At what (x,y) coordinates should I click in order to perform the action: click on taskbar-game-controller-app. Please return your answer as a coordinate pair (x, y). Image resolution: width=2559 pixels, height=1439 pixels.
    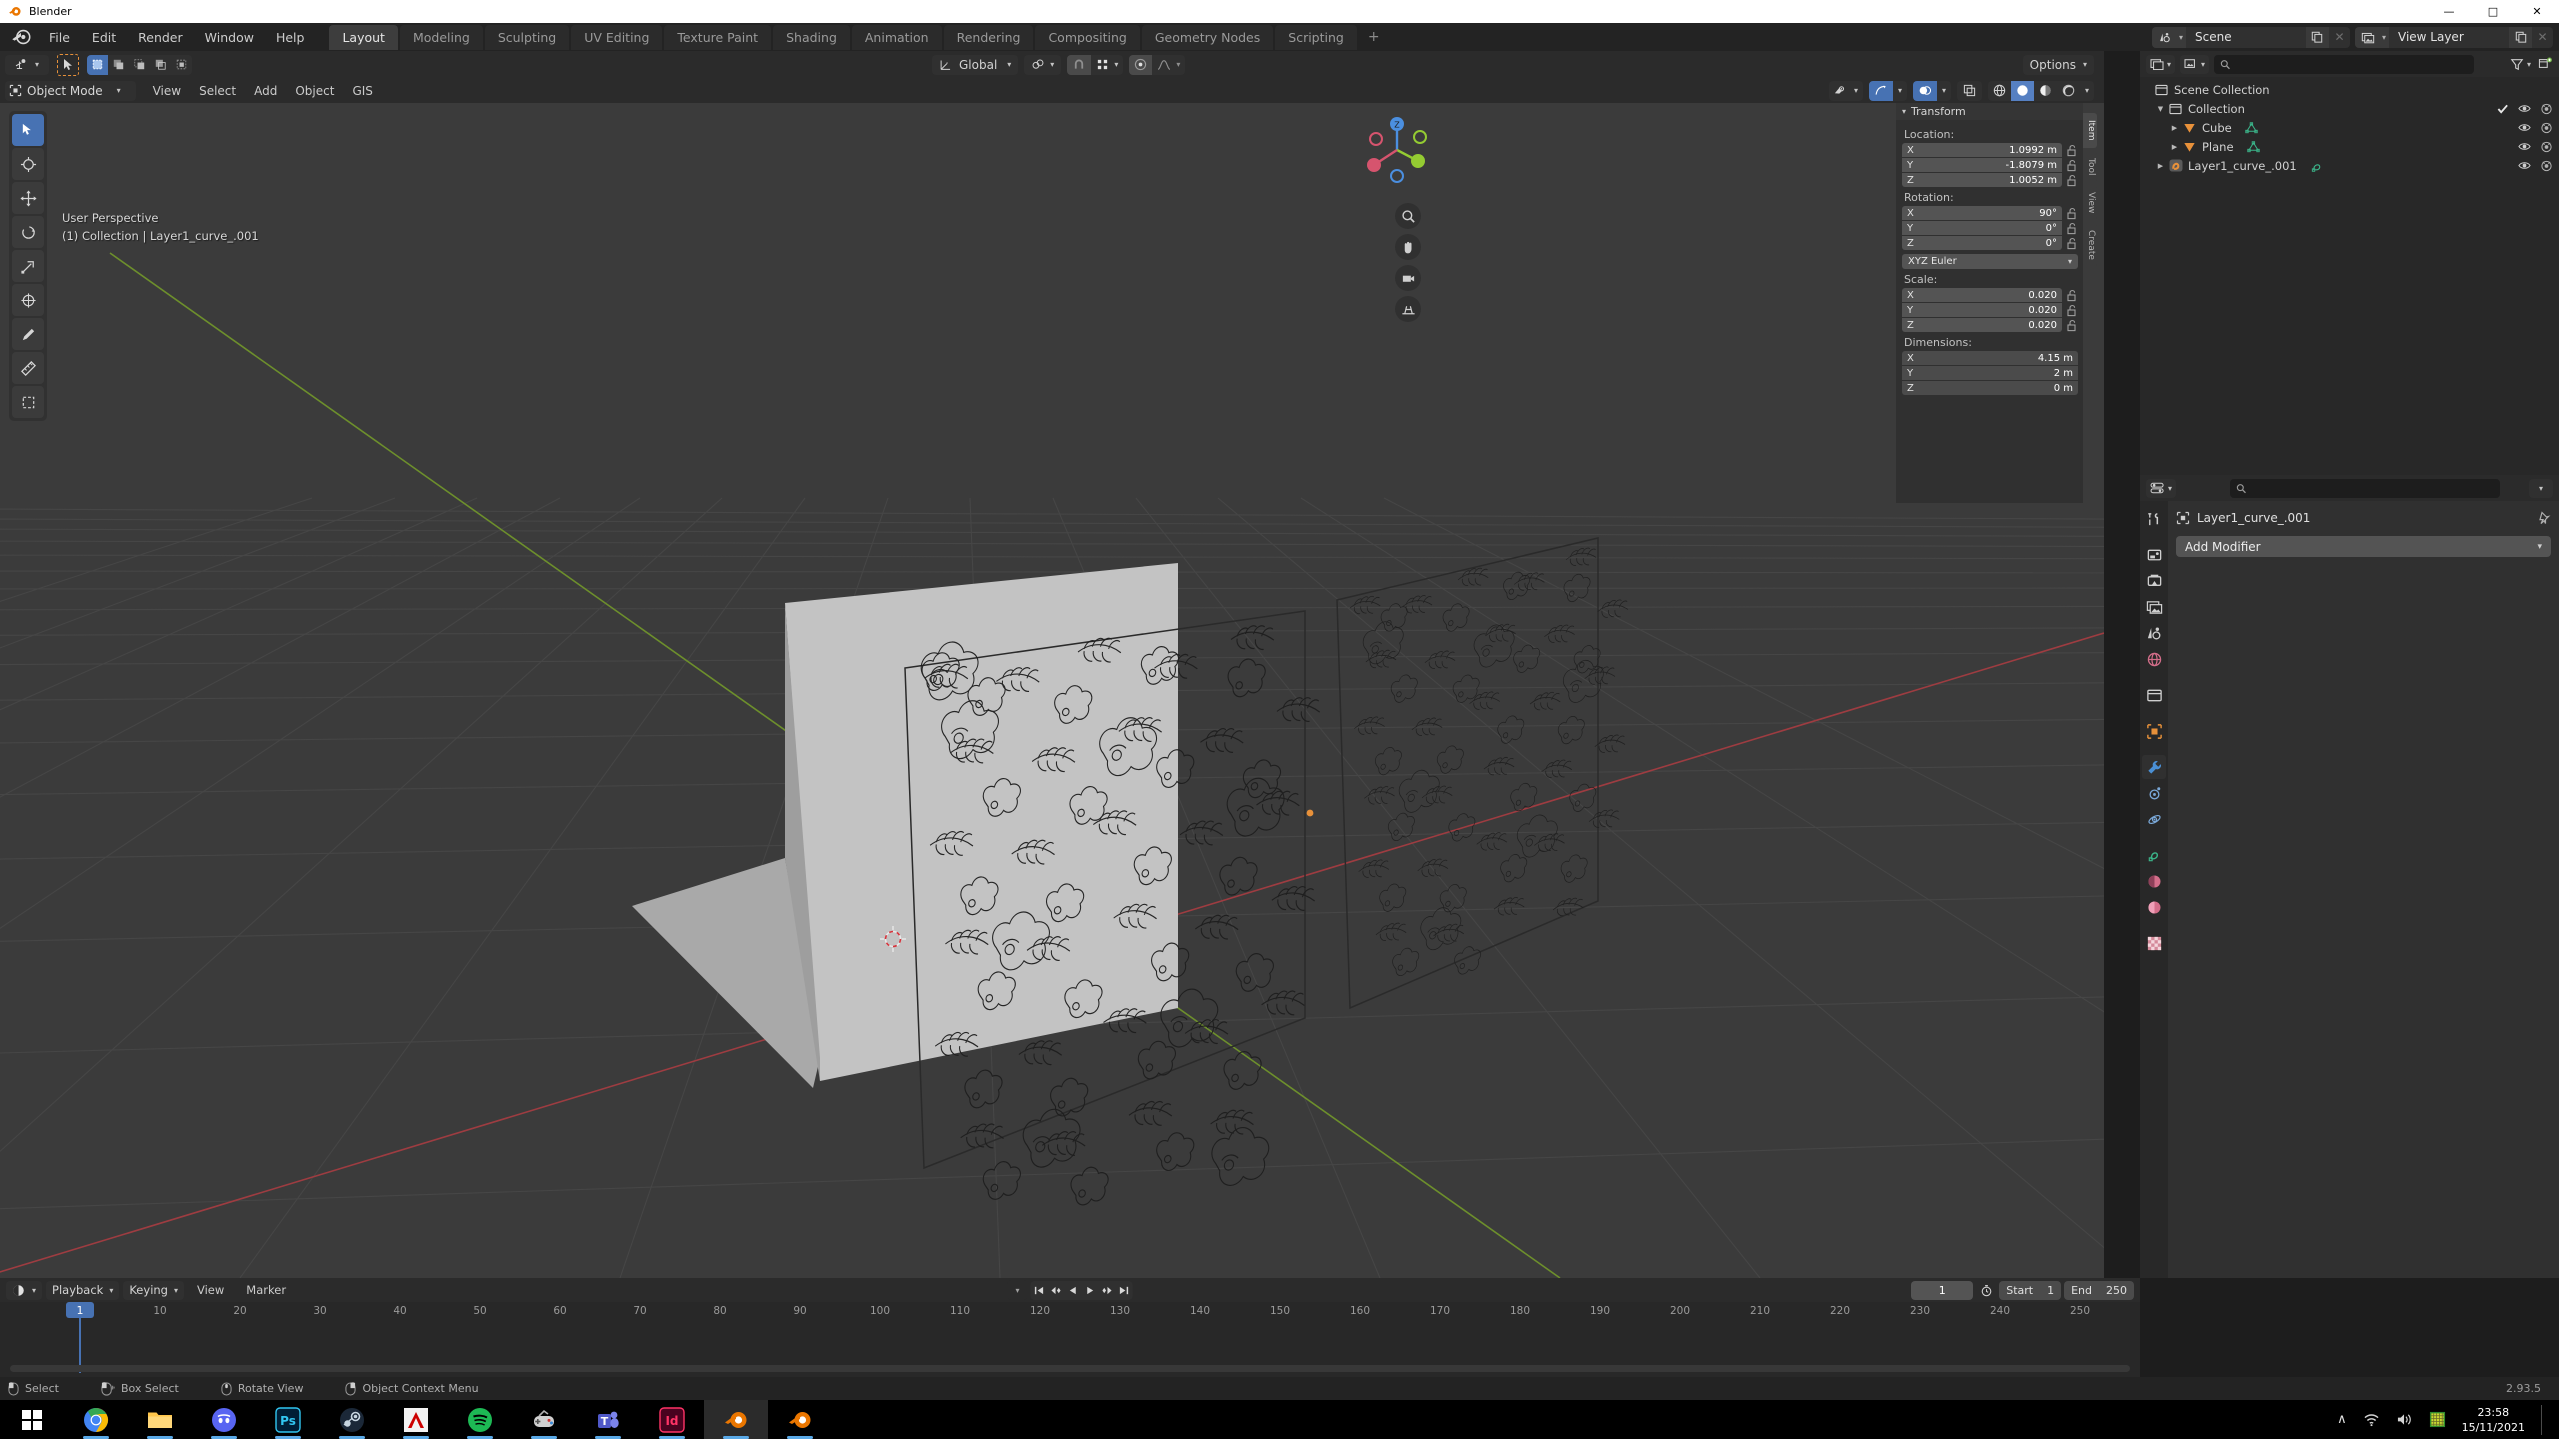
    Looking at the image, I should click on (544, 1419).